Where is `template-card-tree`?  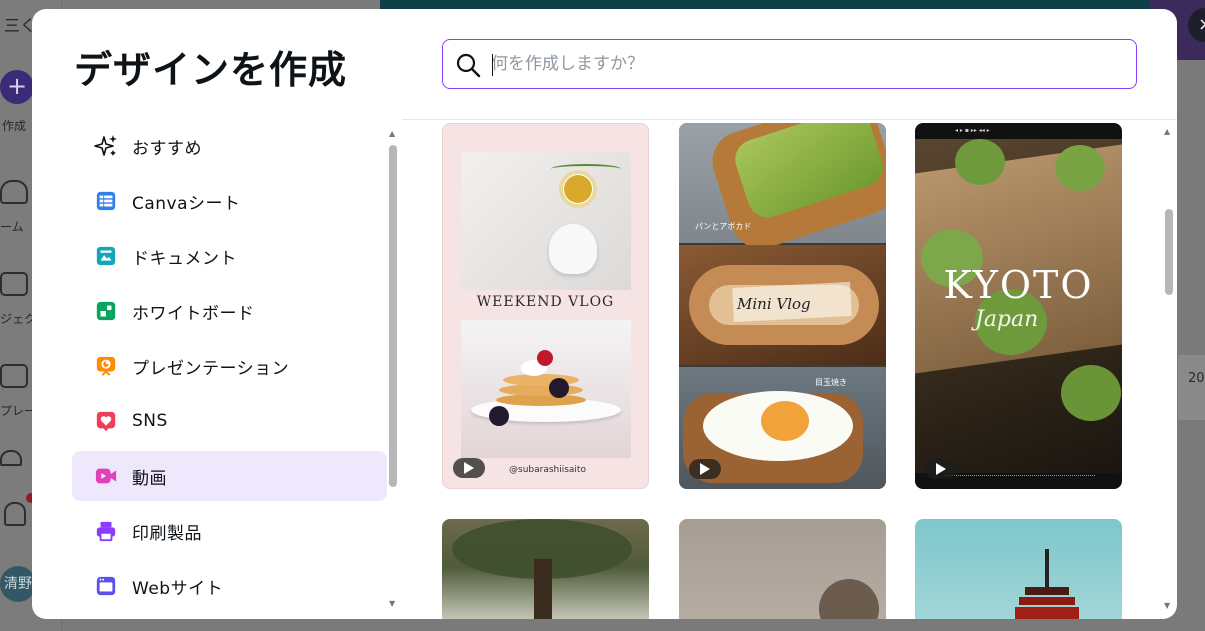 template-card-tree is located at coordinates (545, 569).